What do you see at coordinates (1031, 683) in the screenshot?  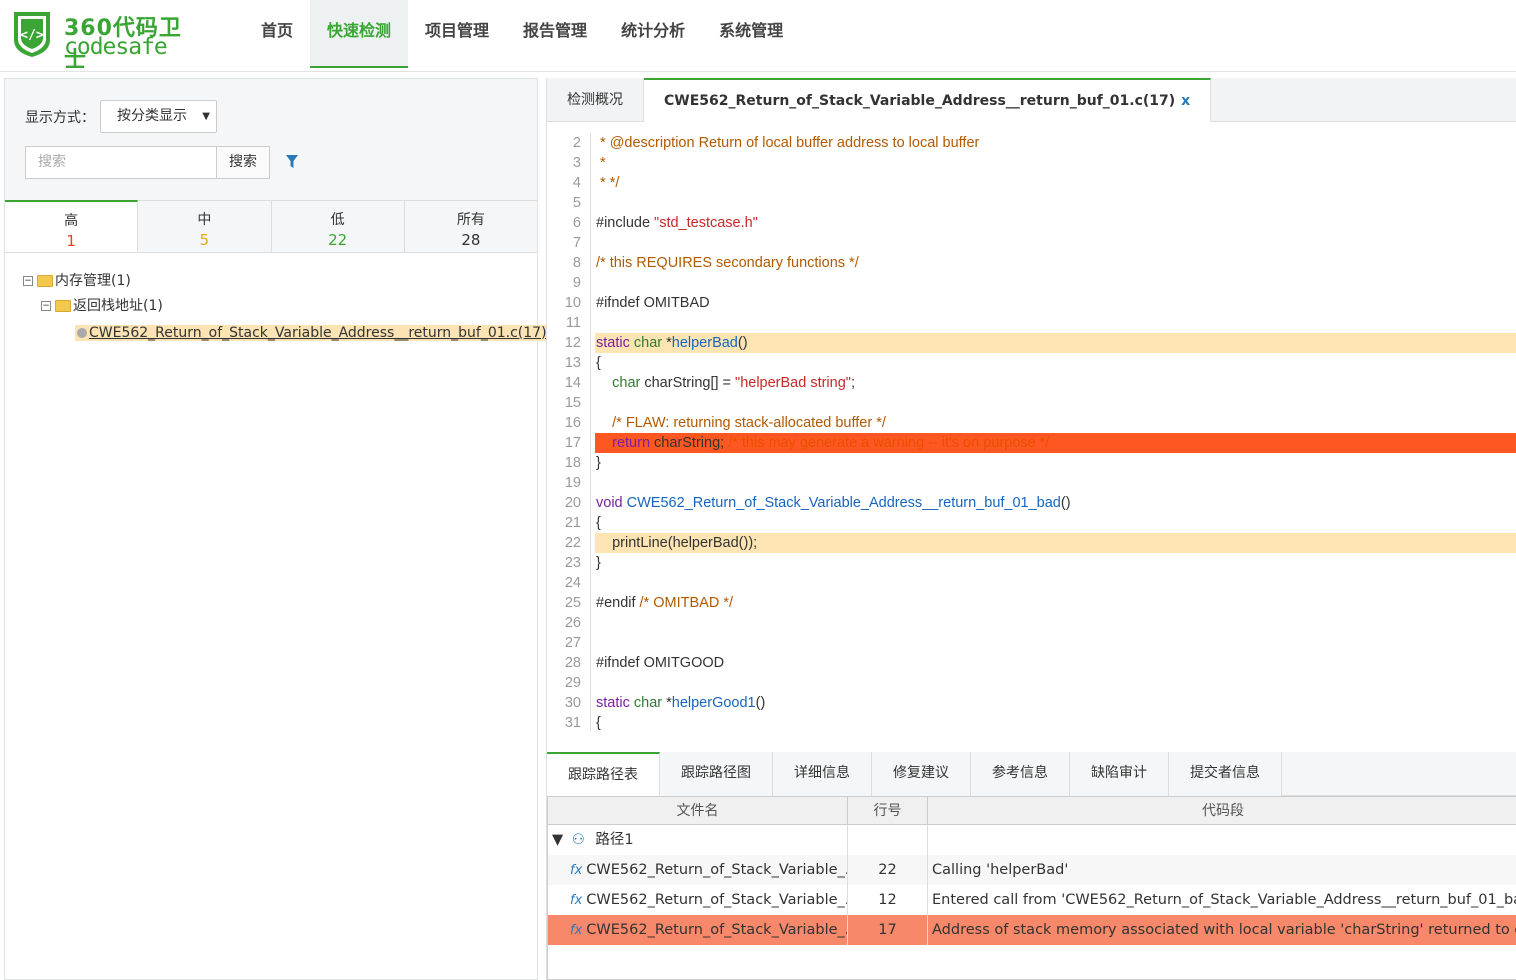 I see `code-line: 29` at bounding box center [1031, 683].